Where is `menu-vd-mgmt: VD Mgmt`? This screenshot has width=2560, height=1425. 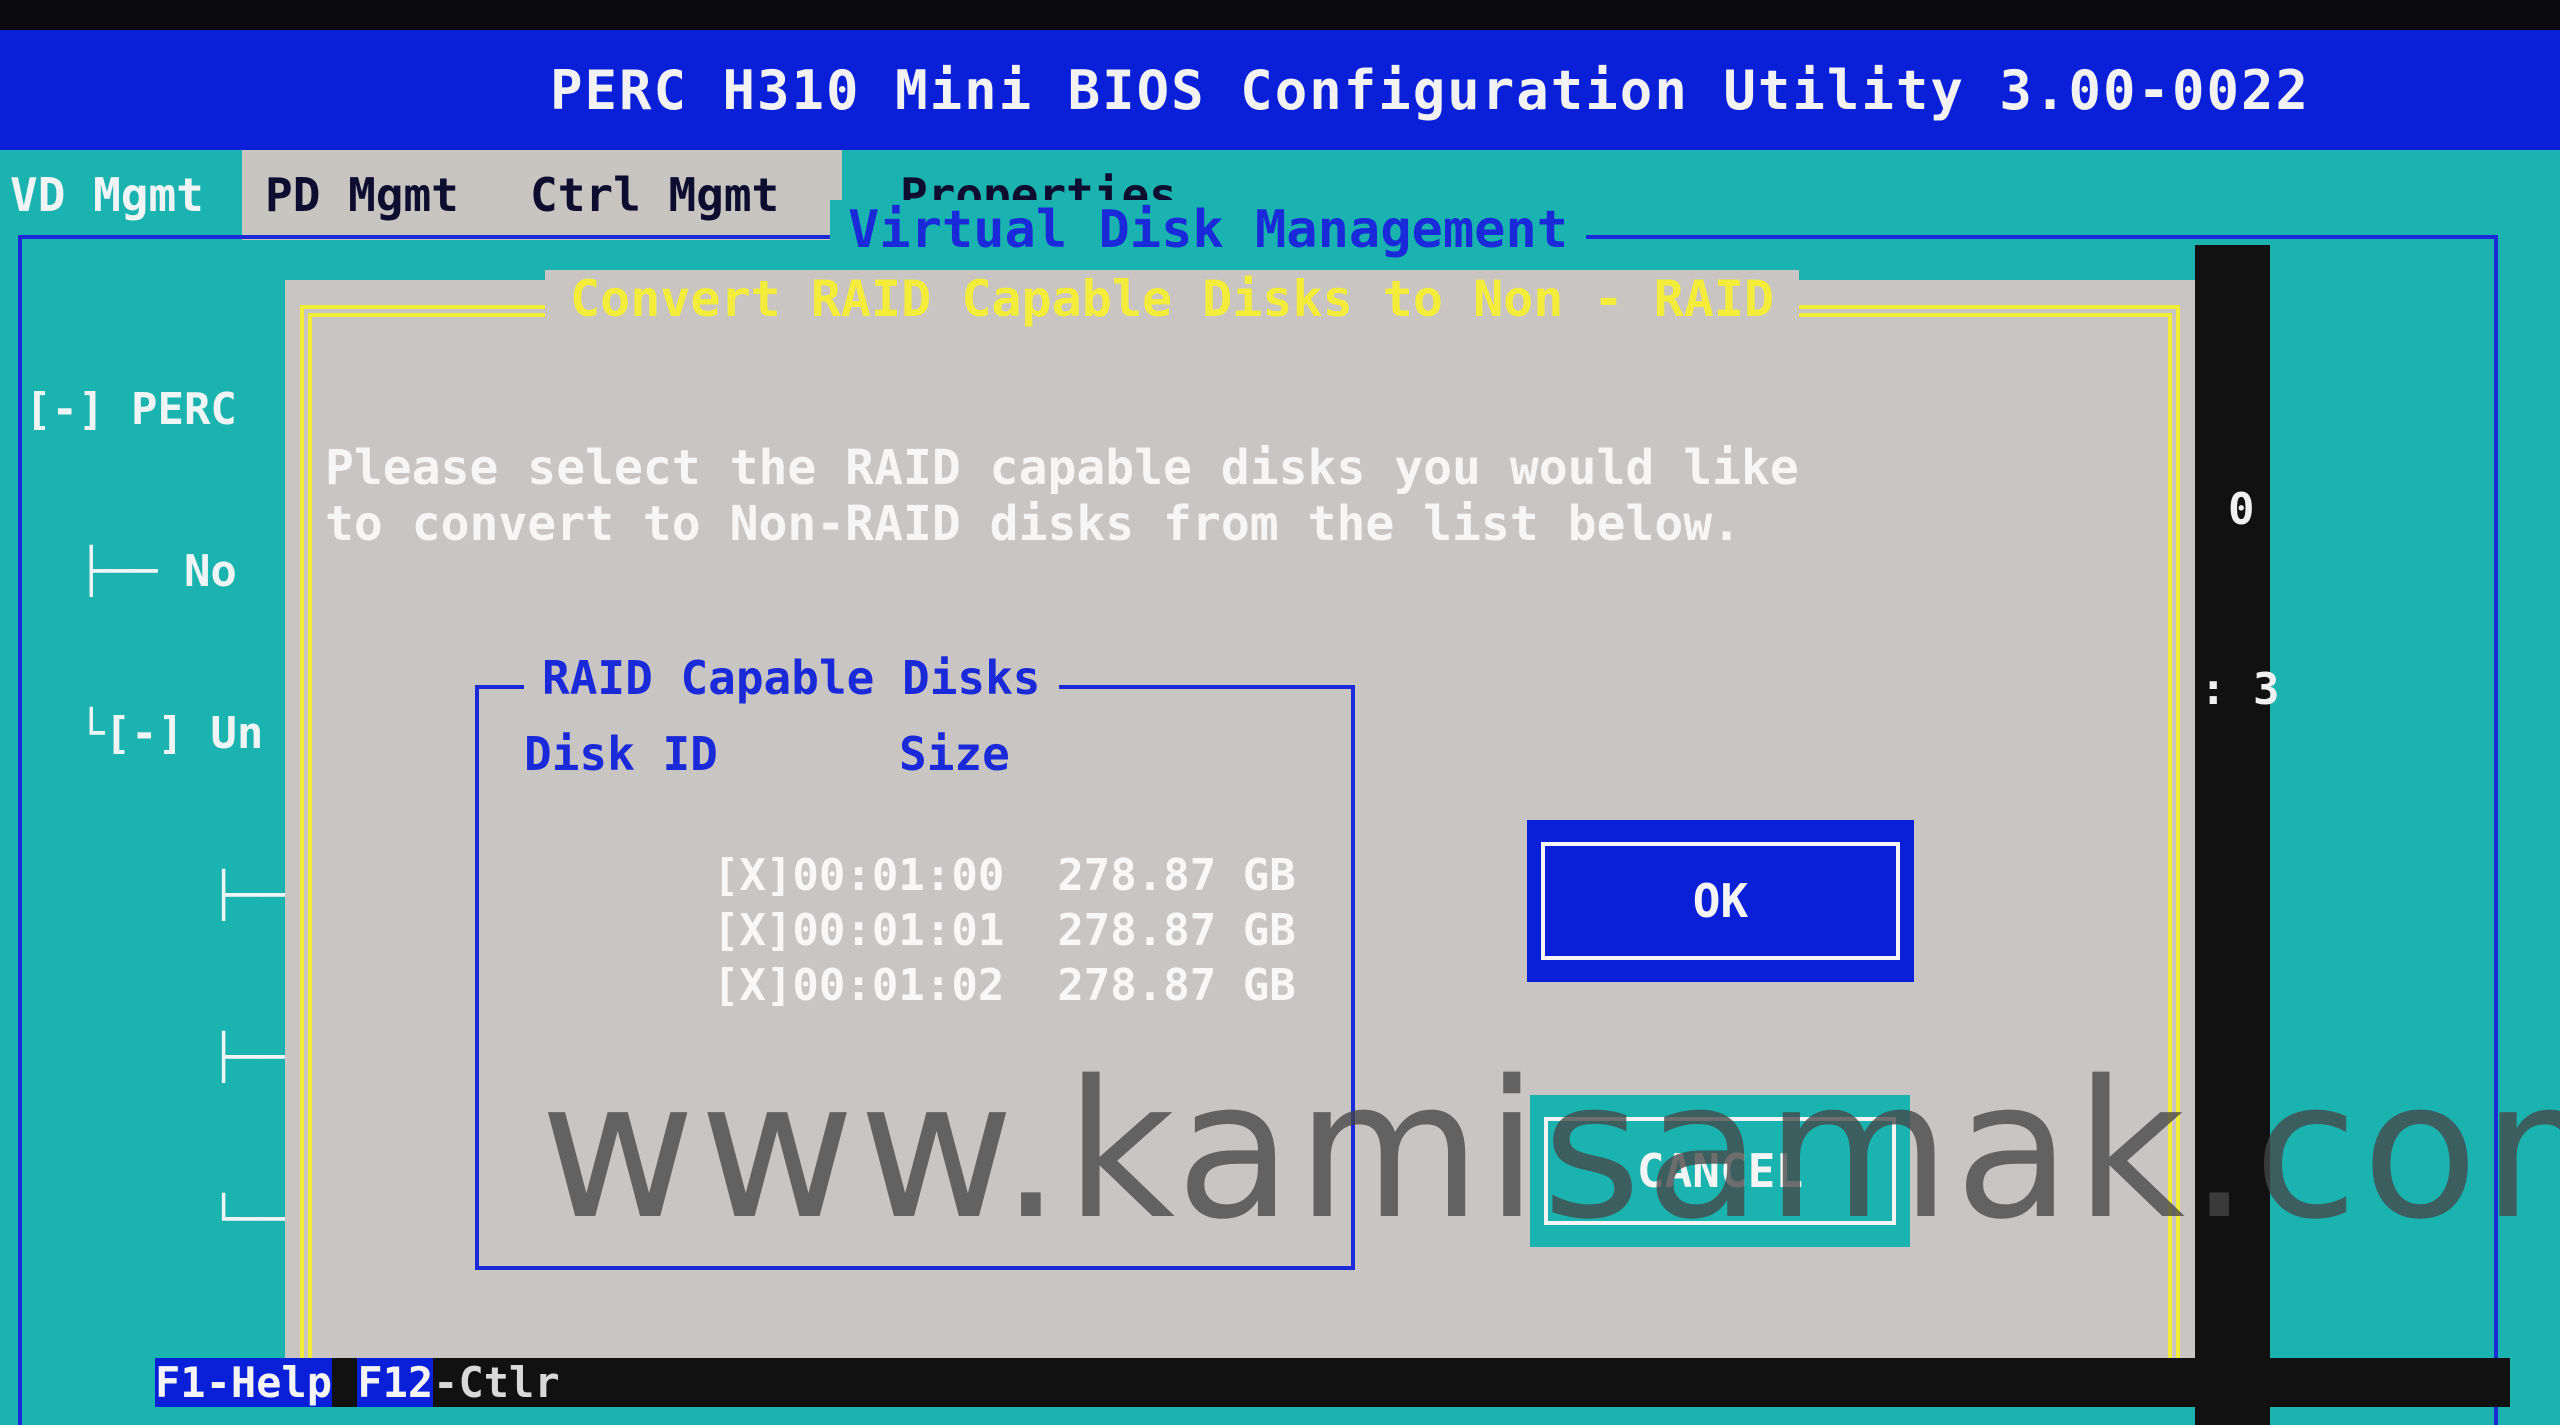
menu-vd-mgmt: VD Mgmt is located at coordinates (107, 195).